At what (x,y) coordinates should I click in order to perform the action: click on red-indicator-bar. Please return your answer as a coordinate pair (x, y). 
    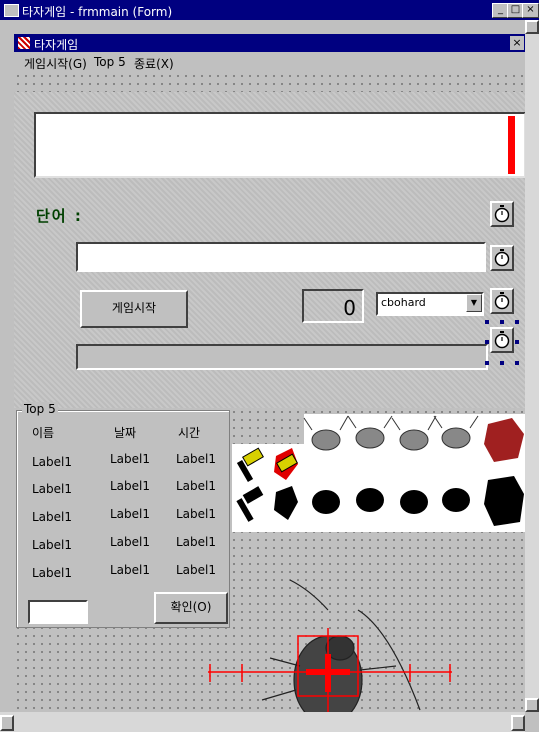
    Looking at the image, I should click on (511, 145).